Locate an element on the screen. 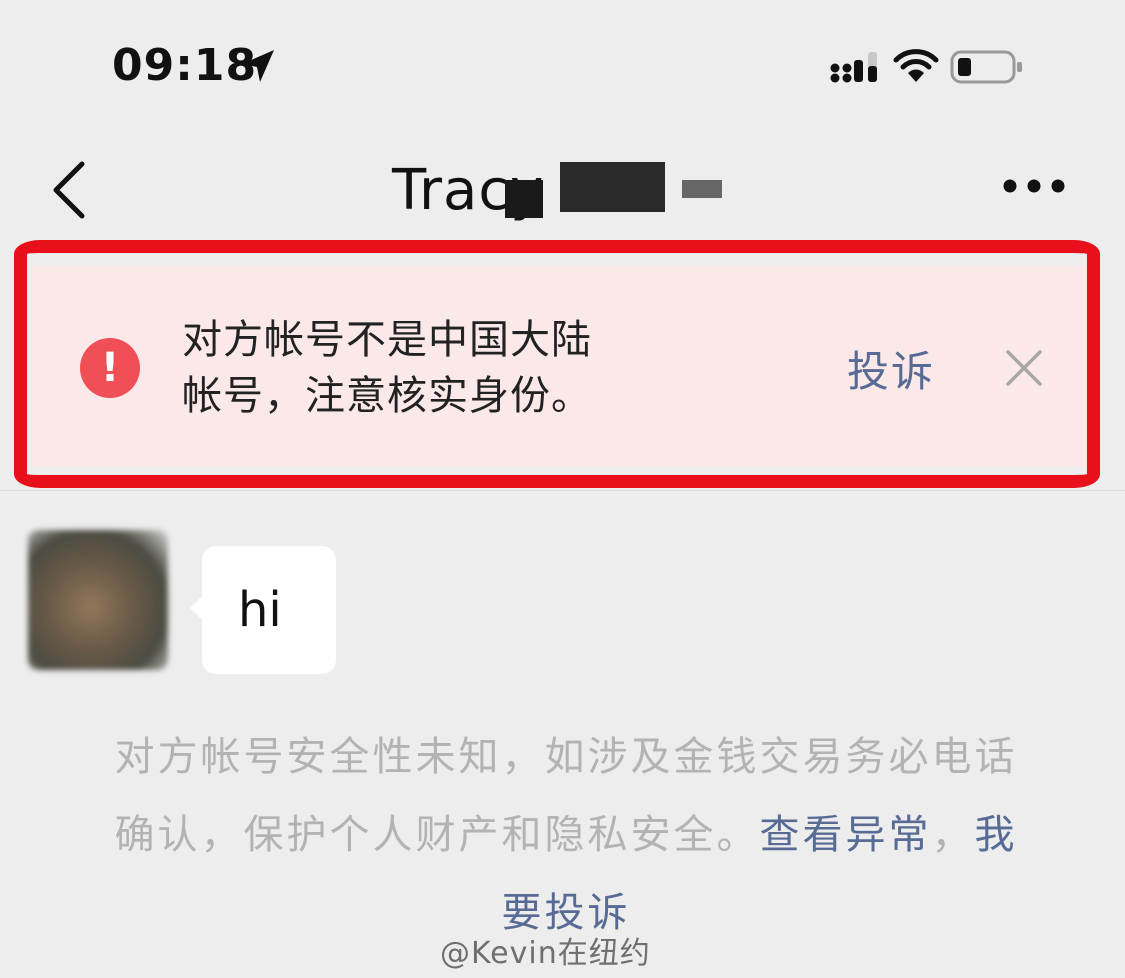  header-divider is located at coordinates (562, 490).